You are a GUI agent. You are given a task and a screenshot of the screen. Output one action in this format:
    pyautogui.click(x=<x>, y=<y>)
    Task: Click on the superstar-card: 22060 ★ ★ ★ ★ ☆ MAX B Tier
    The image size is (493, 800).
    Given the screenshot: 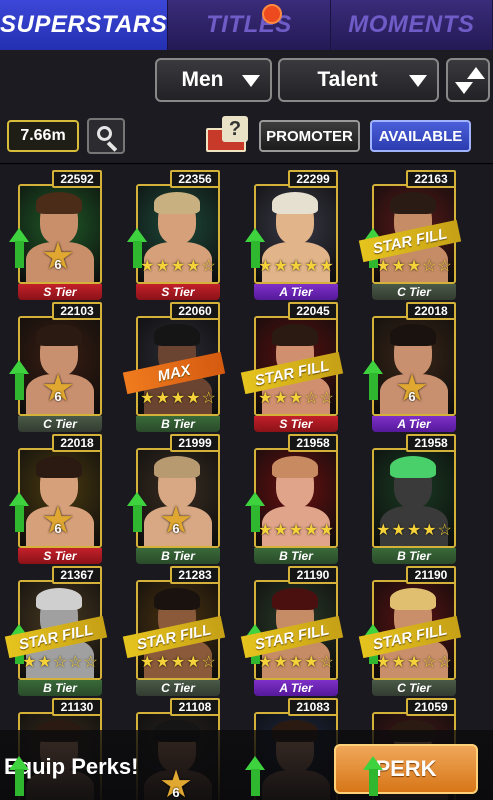 What is the action you would take?
    pyautogui.click(x=174, y=367)
    